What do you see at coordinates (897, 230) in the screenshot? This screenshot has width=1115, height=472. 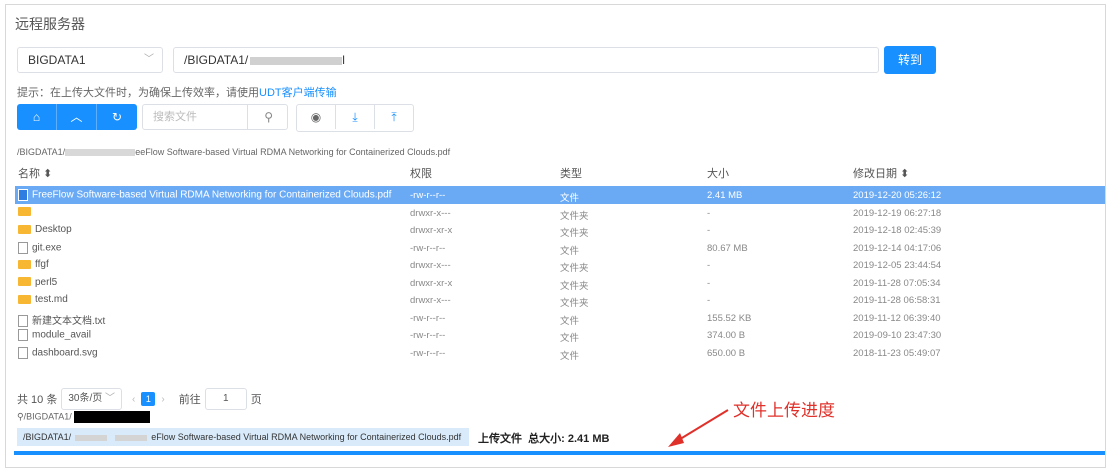 I see `cell-date: 2019-12-18 02:45:39` at bounding box center [897, 230].